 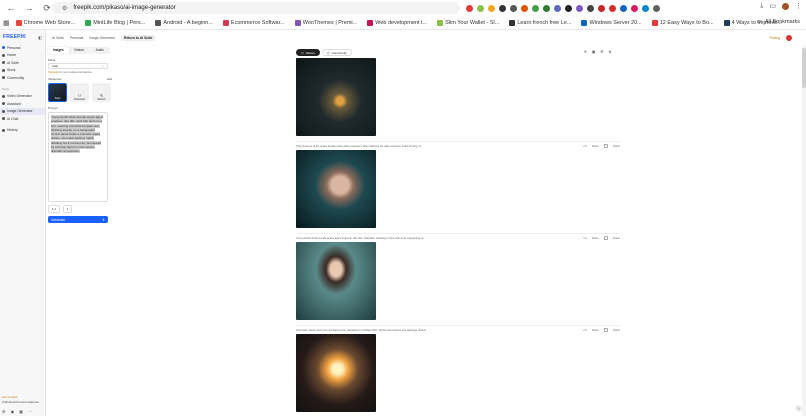 What do you see at coordinates (761, 6) in the screenshot?
I see `download-icon: ⤓` at bounding box center [761, 6].